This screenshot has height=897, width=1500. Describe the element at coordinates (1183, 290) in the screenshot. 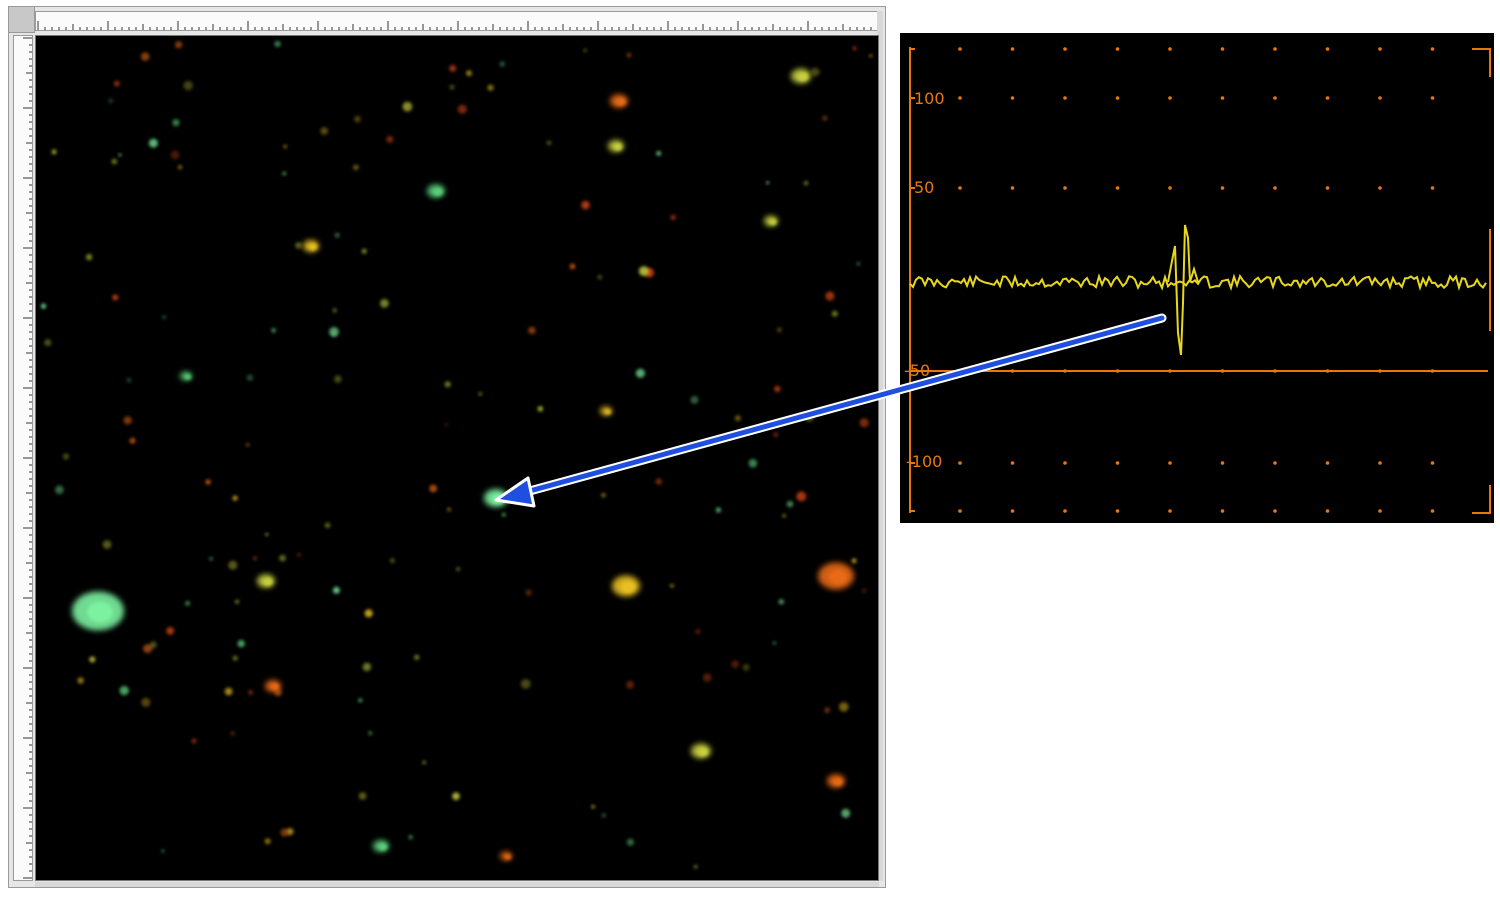

I see `spike-event` at that location.